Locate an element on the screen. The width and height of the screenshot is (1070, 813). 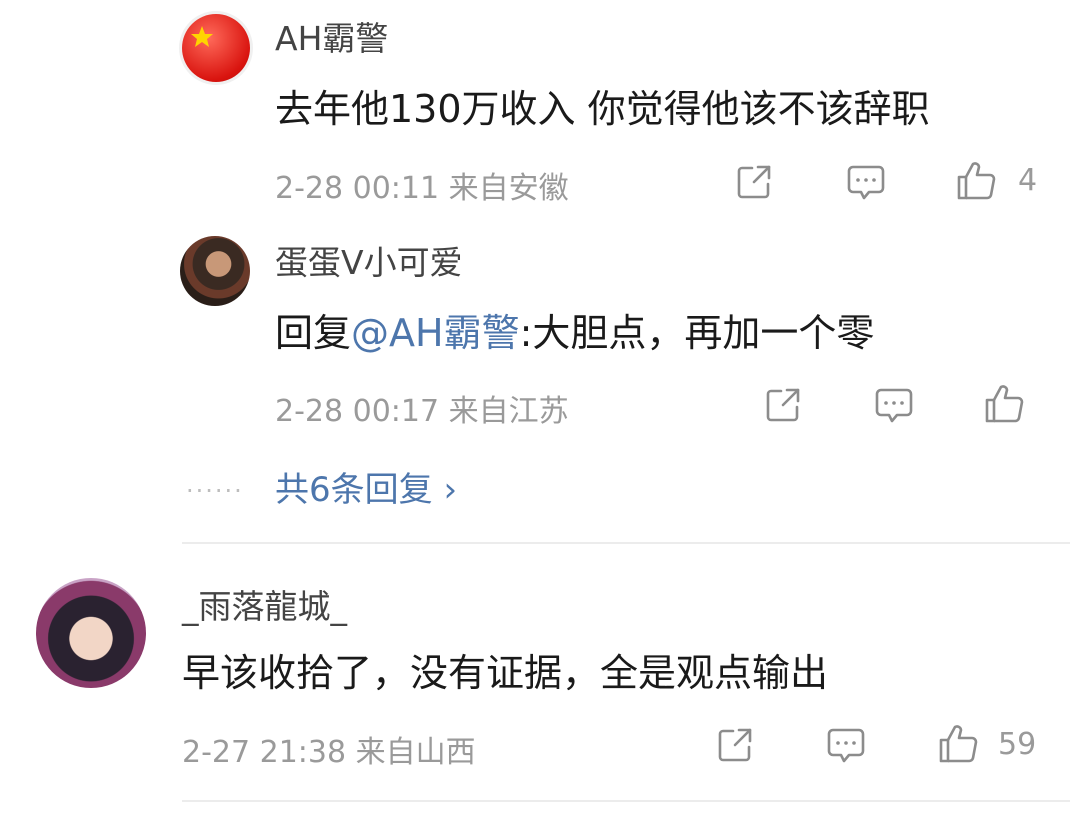
comment-meta: 2-27 21:38 来自山西 is located at coordinates (329, 752).